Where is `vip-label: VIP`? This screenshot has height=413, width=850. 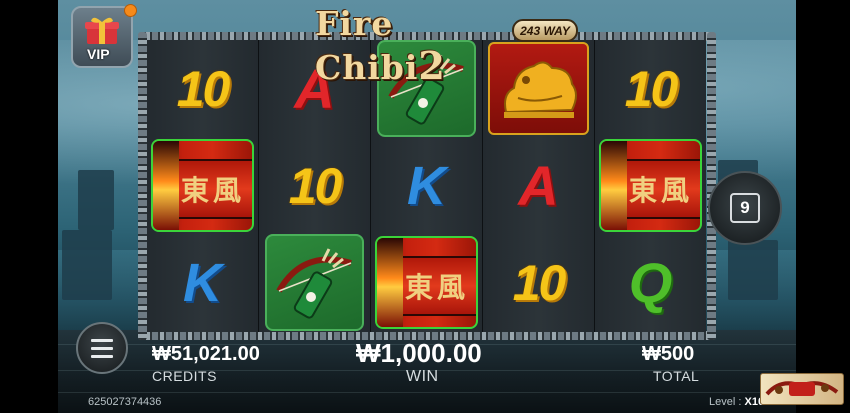
vip-label: VIP is located at coordinates (98, 54).